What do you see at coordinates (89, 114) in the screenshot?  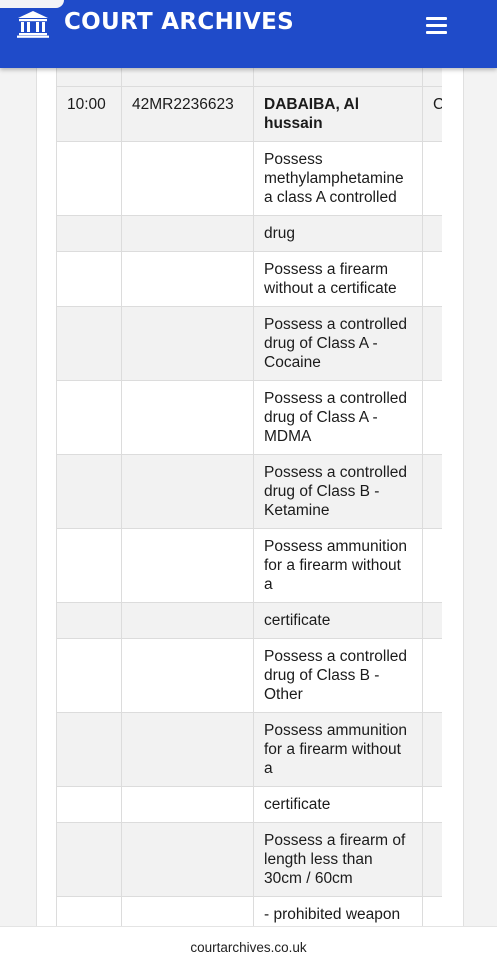 I see `time-cell: 10:00` at bounding box center [89, 114].